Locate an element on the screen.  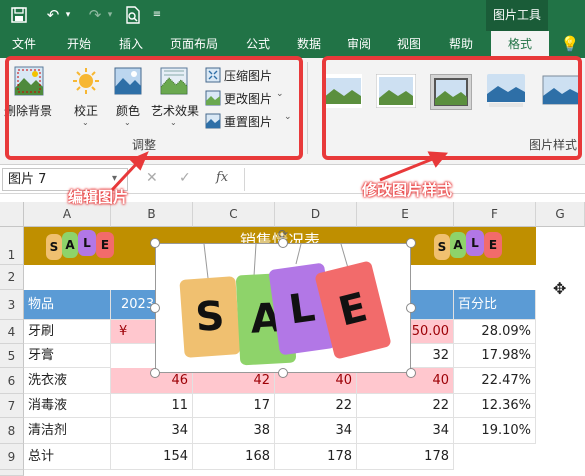
cell-item-r5: 牙膏 is located at coordinates (67, 356).